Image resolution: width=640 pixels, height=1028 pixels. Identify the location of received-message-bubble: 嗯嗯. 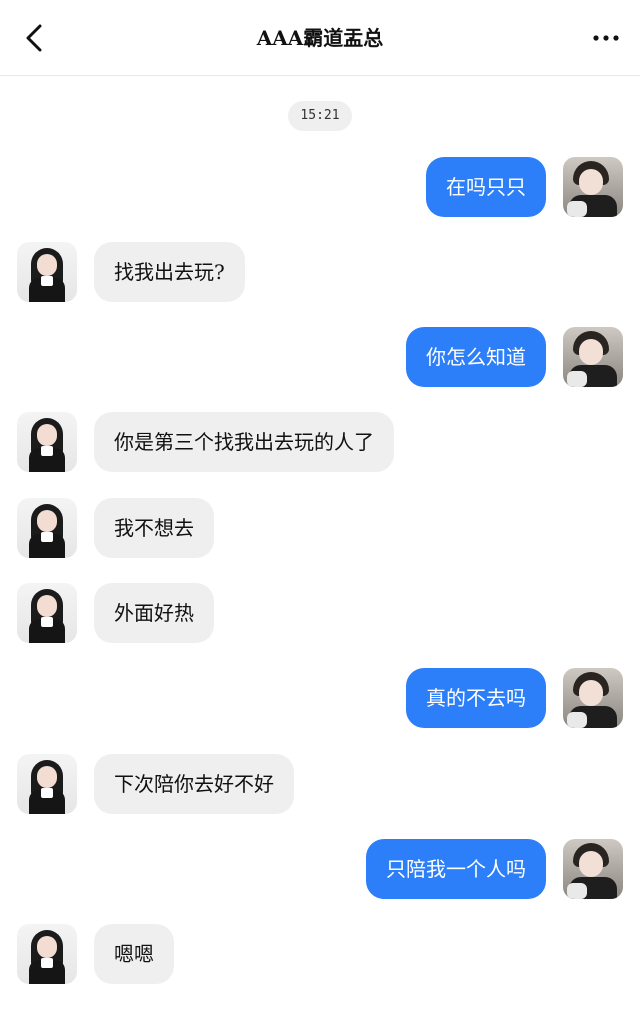
(134, 954).